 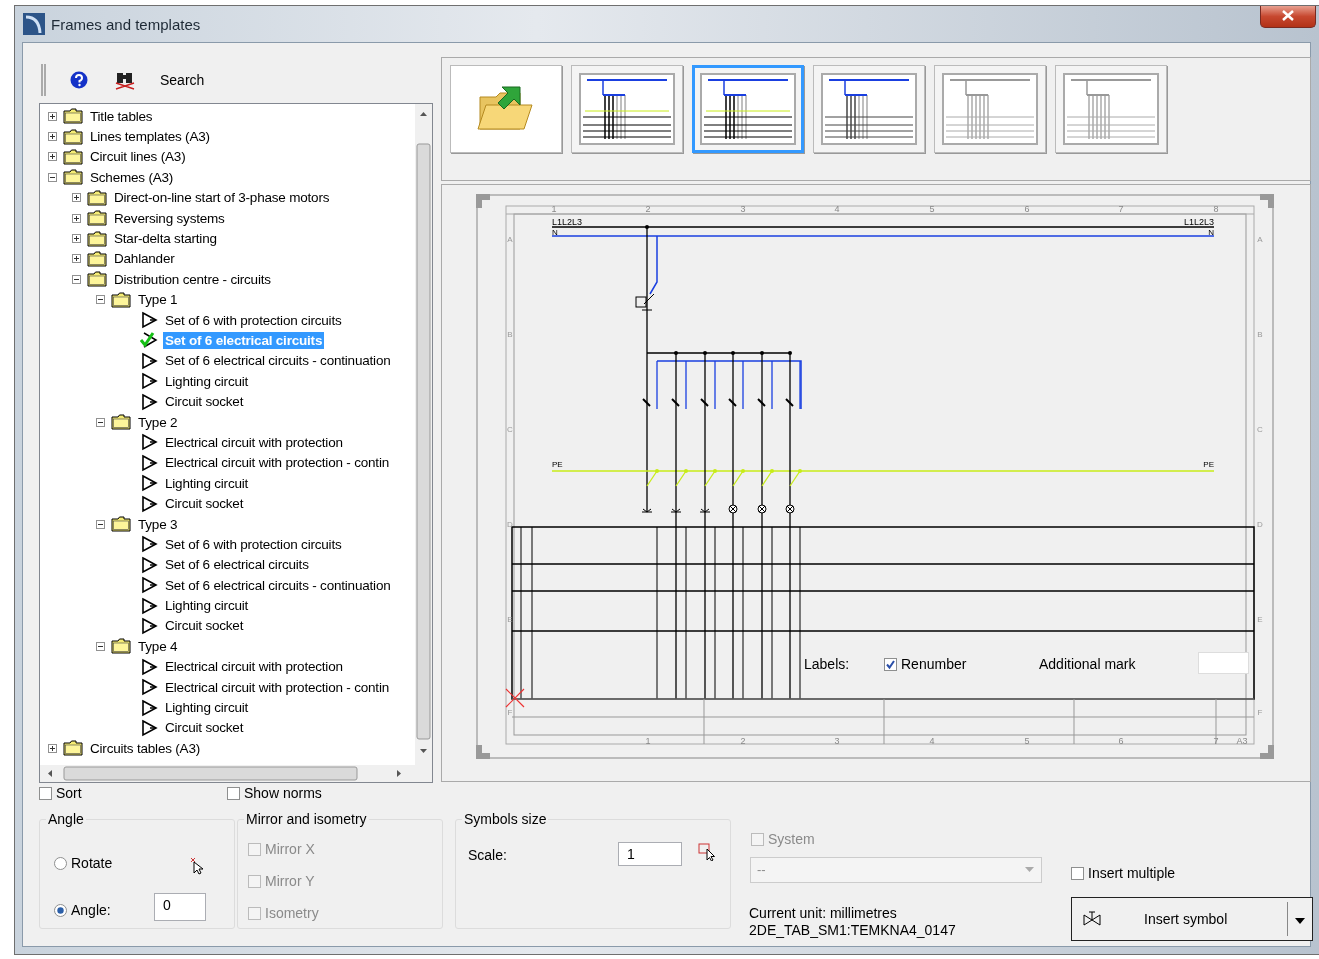 What do you see at coordinates (60, 863) in the screenshot?
I see `rotate-radio` at bounding box center [60, 863].